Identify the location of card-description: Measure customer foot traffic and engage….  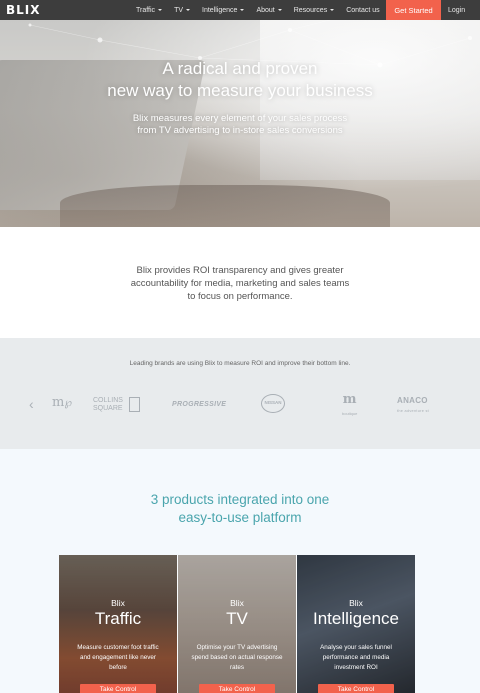
(118, 658).